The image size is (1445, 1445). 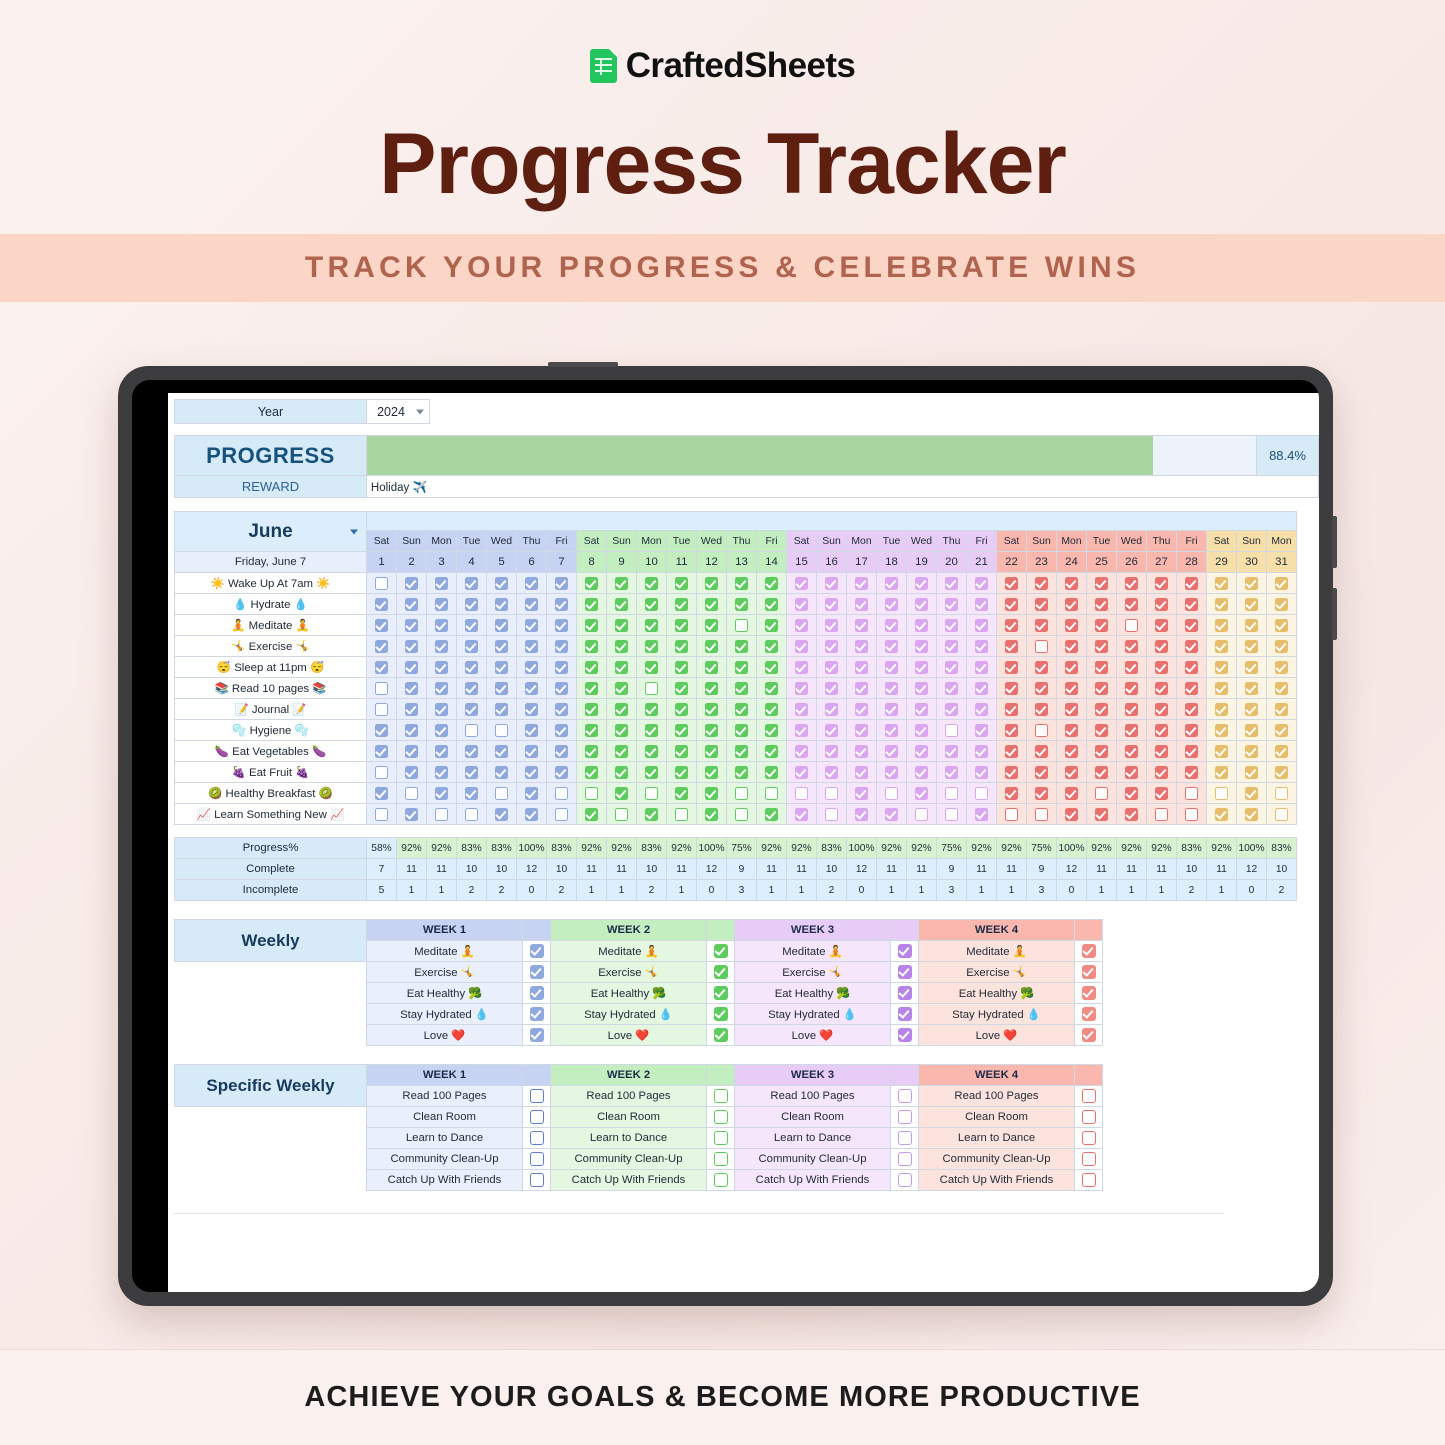 I want to click on volume-up-button, so click(x=1334, y=542).